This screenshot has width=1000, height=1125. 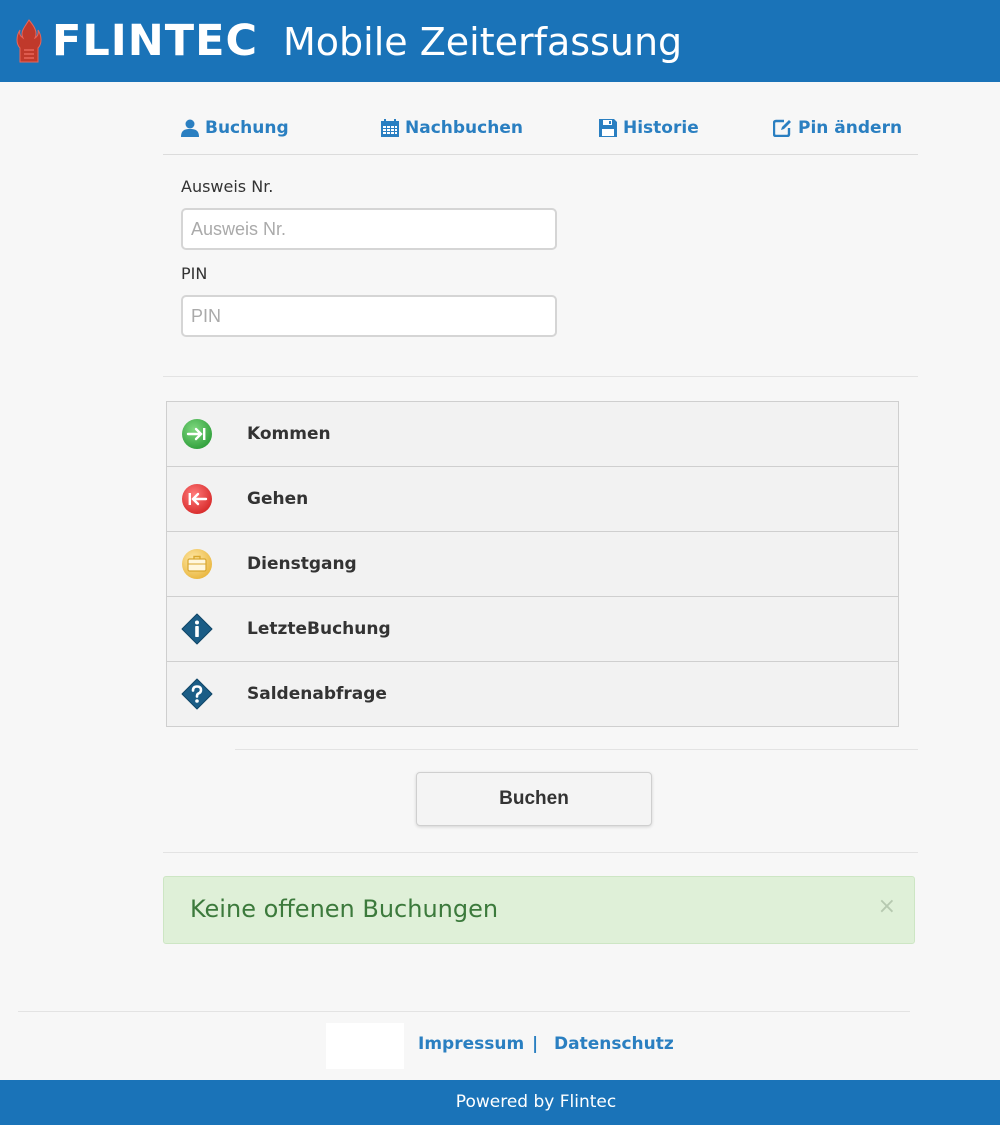 I want to click on footer-links: Impressum | Datenschutz, so click(x=504, y=1046).